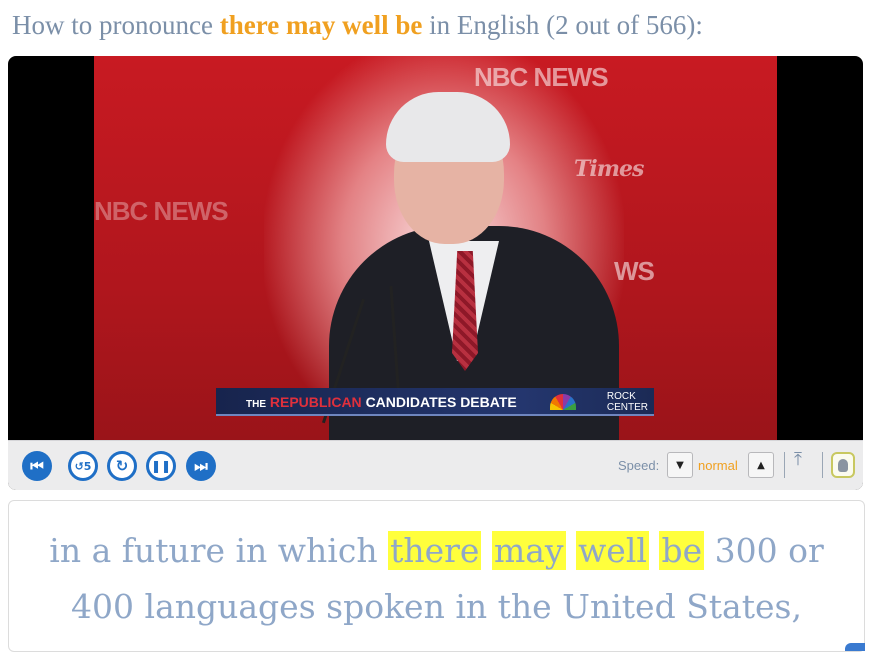 This screenshot has width=886, height=652. What do you see at coordinates (563, 402) in the screenshot?
I see `nbc-peacock-icon` at bounding box center [563, 402].